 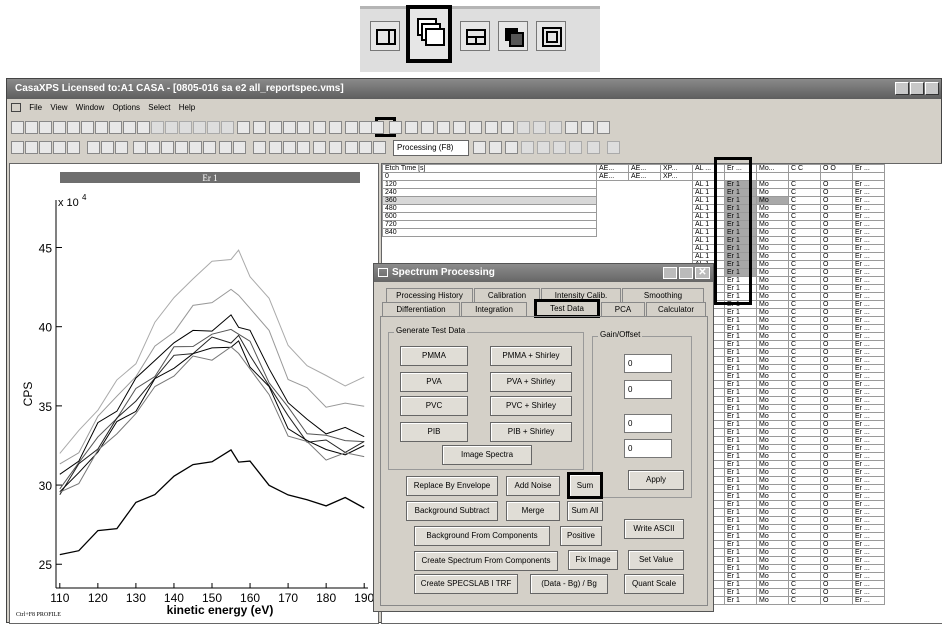 What do you see at coordinates (35, 107) in the screenshot?
I see `menu-file: File` at bounding box center [35, 107].